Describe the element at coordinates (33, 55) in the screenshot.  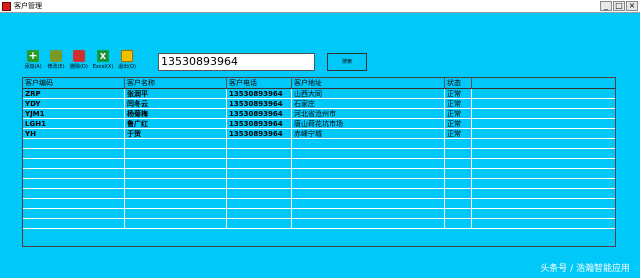
I see `add-icon: +` at that location.